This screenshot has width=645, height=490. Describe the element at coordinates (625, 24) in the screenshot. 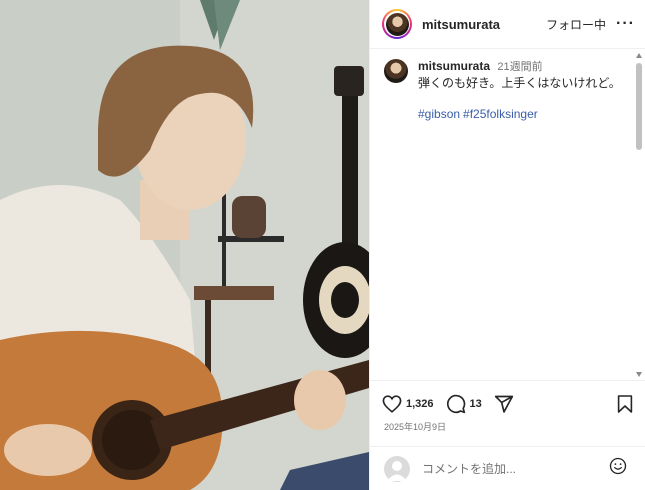

I see `more-options-icon: ···` at that location.